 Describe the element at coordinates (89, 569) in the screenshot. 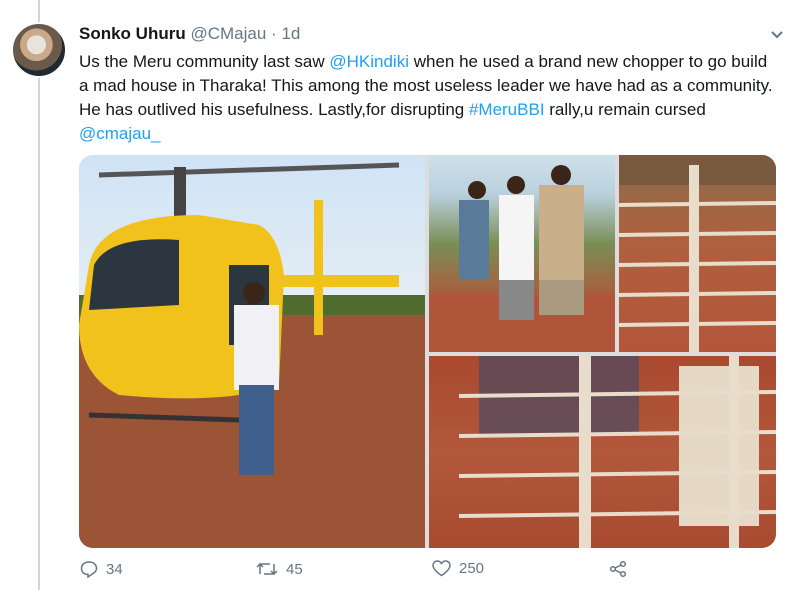

I see `reply-icon` at that location.